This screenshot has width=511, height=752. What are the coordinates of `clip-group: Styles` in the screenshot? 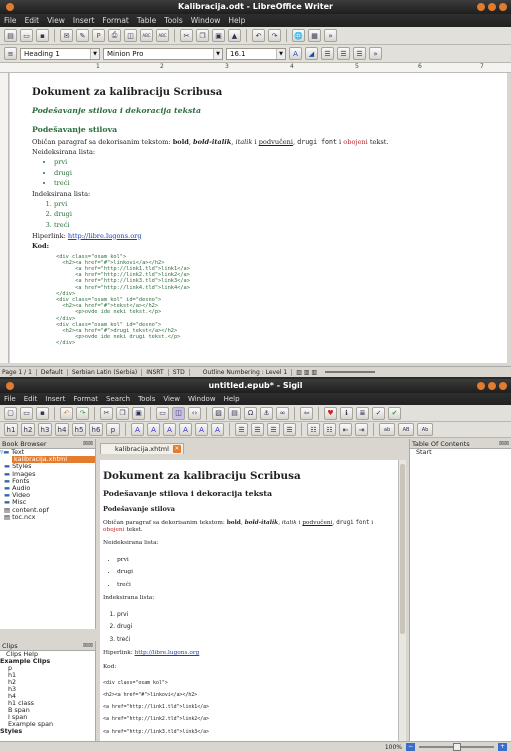 It's located at (47, 731).